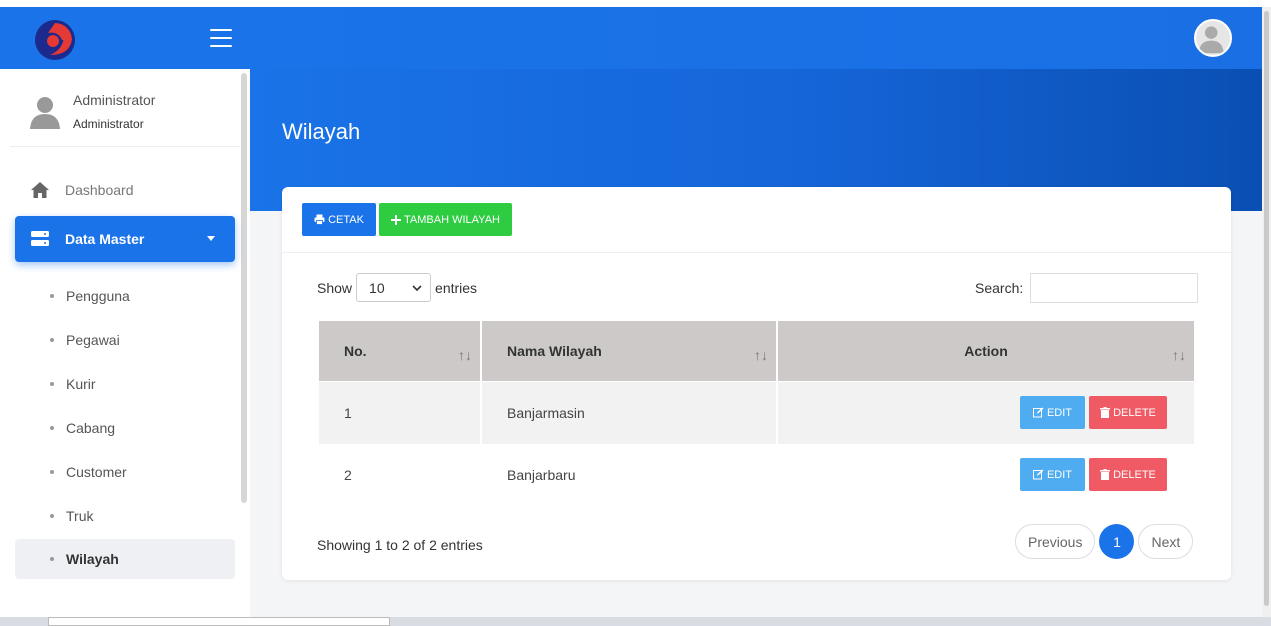  I want to click on table-header: No. ↑↓ Nama Wilayah ↑↓ Action ↑↓, so click(756, 351).